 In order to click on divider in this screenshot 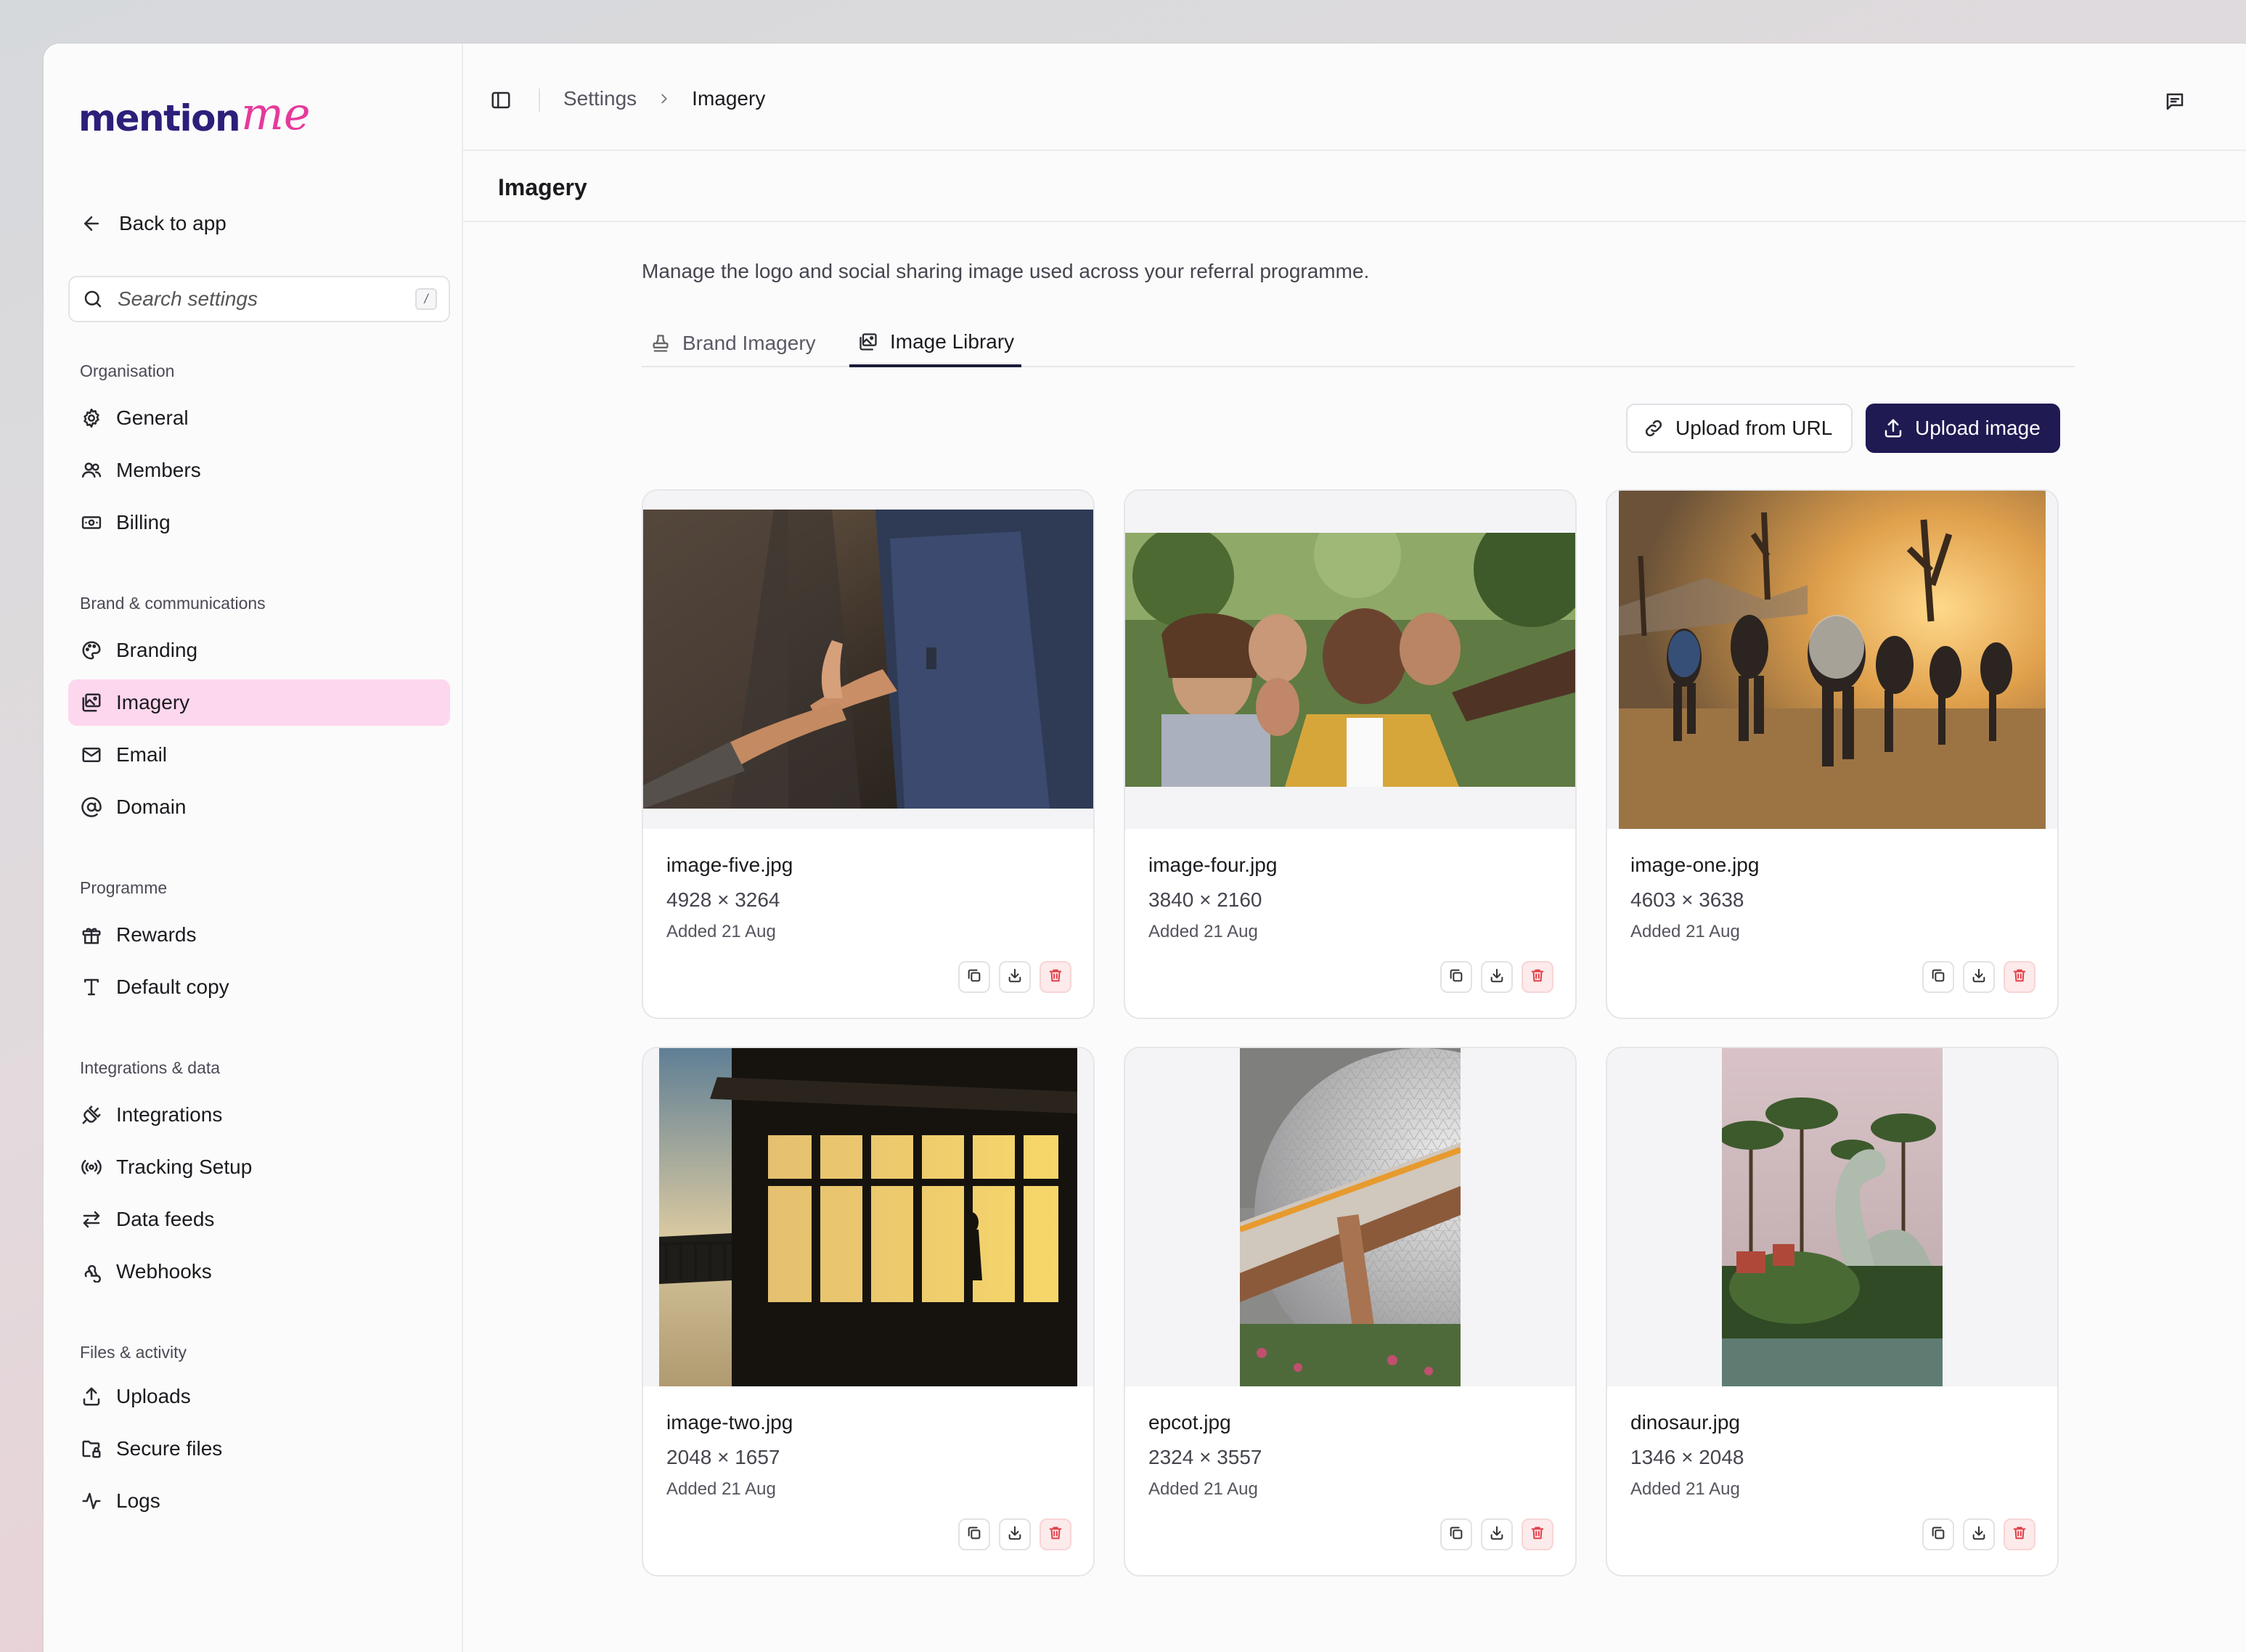, I will do `click(539, 100)`.